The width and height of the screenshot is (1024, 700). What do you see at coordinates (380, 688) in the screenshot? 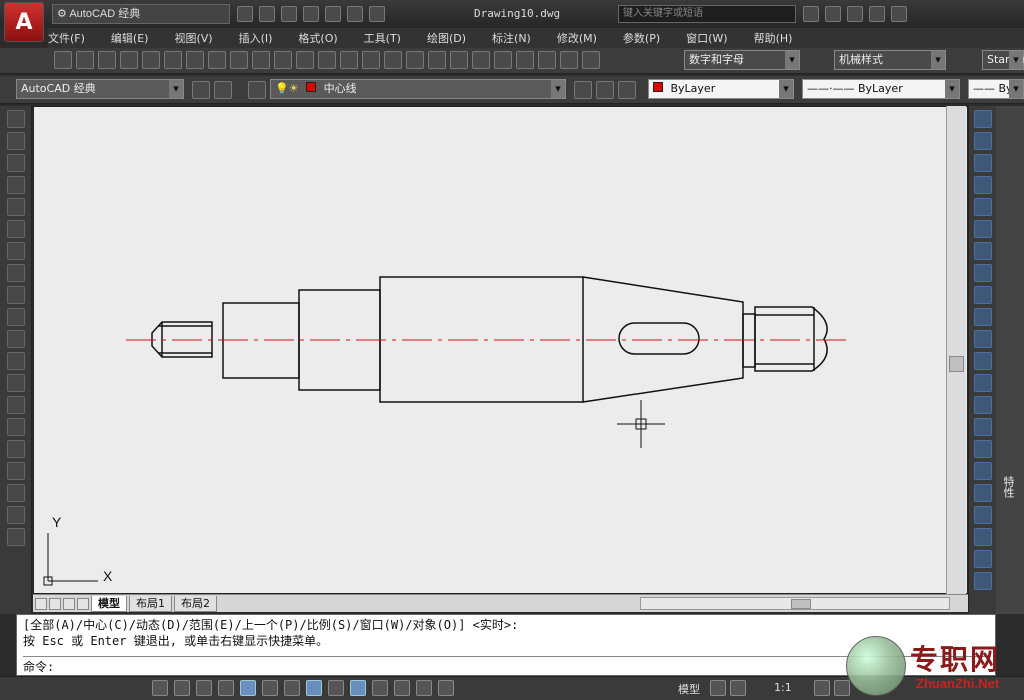
I see `lineweight-icon` at bounding box center [380, 688].